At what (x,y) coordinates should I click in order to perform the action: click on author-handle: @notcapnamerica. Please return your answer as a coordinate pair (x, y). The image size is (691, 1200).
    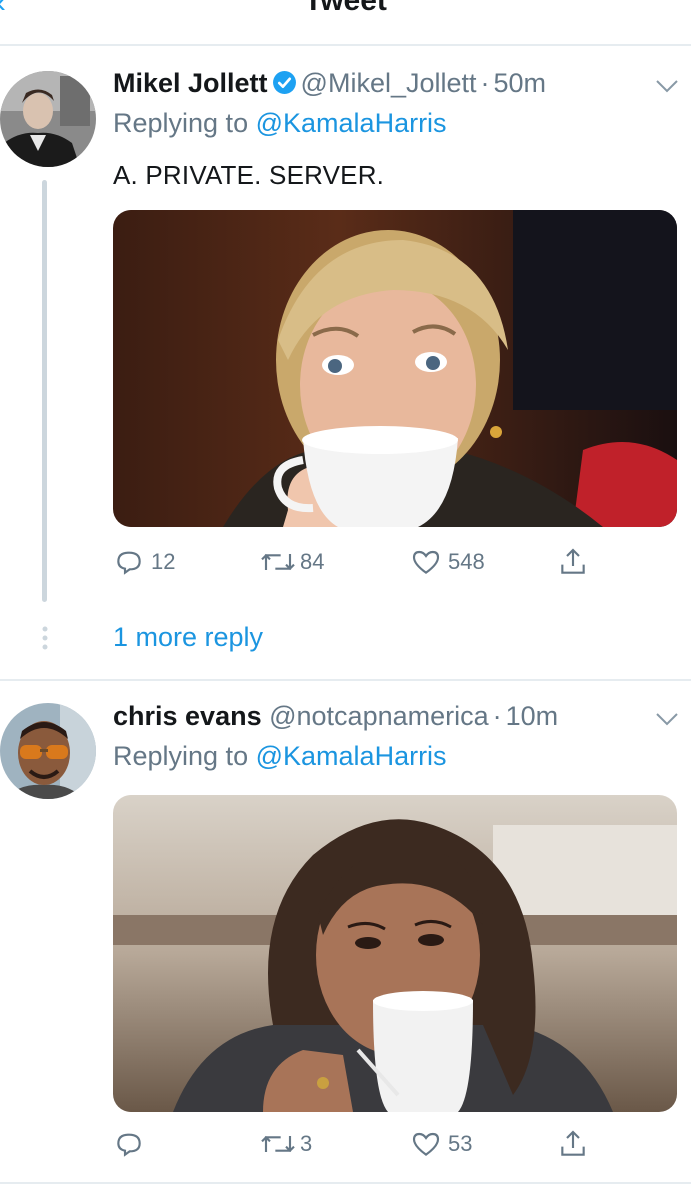
    Looking at the image, I should click on (379, 716).